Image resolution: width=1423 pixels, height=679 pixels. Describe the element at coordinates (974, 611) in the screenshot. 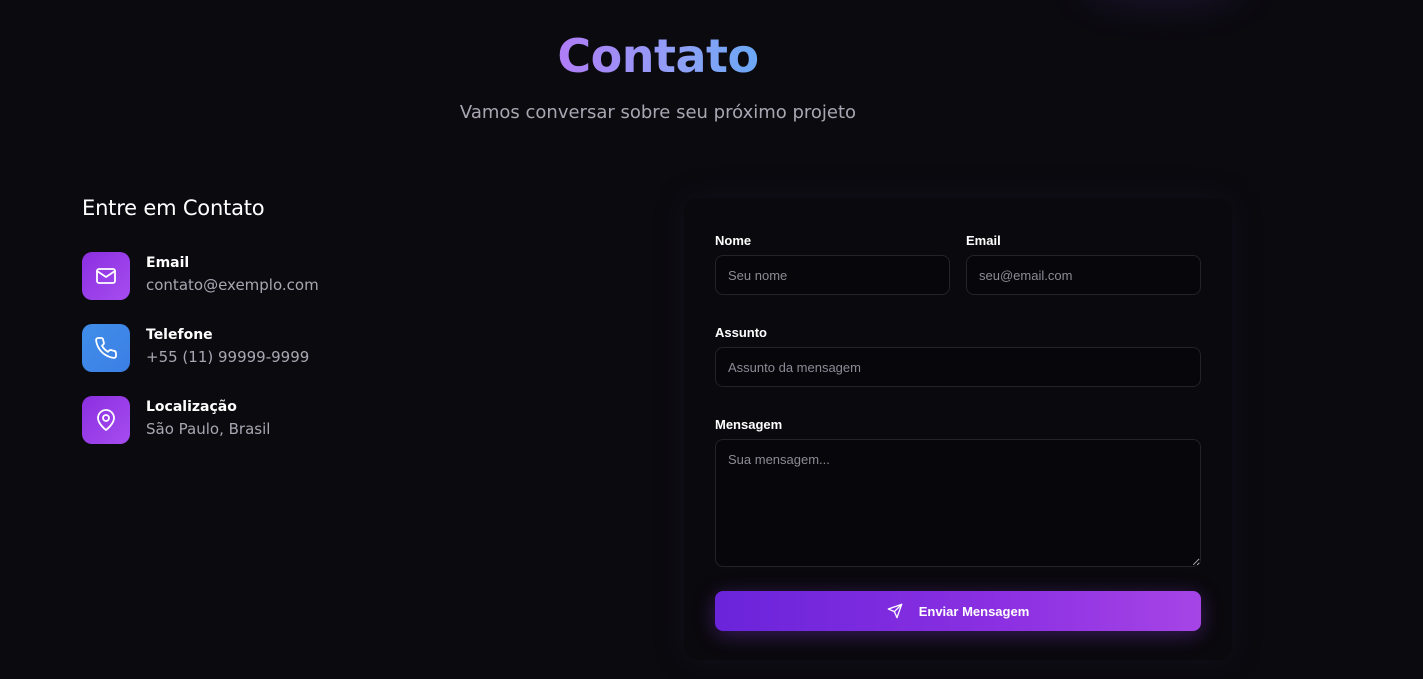

I see `send-button-label: Enviar Mensagem` at that location.